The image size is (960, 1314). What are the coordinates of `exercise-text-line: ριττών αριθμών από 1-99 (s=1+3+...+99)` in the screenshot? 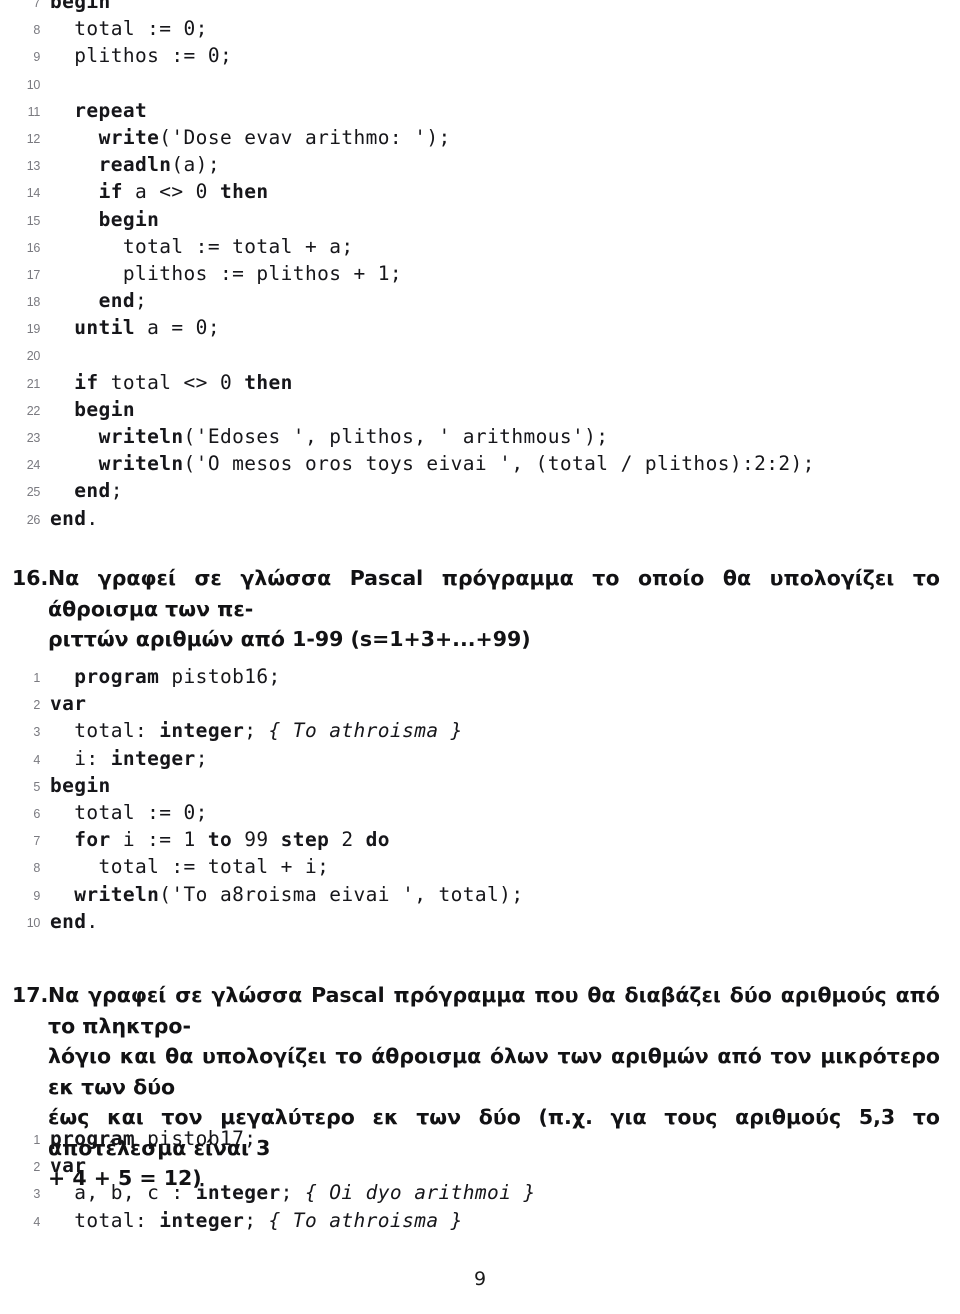 It's located at (289, 639).